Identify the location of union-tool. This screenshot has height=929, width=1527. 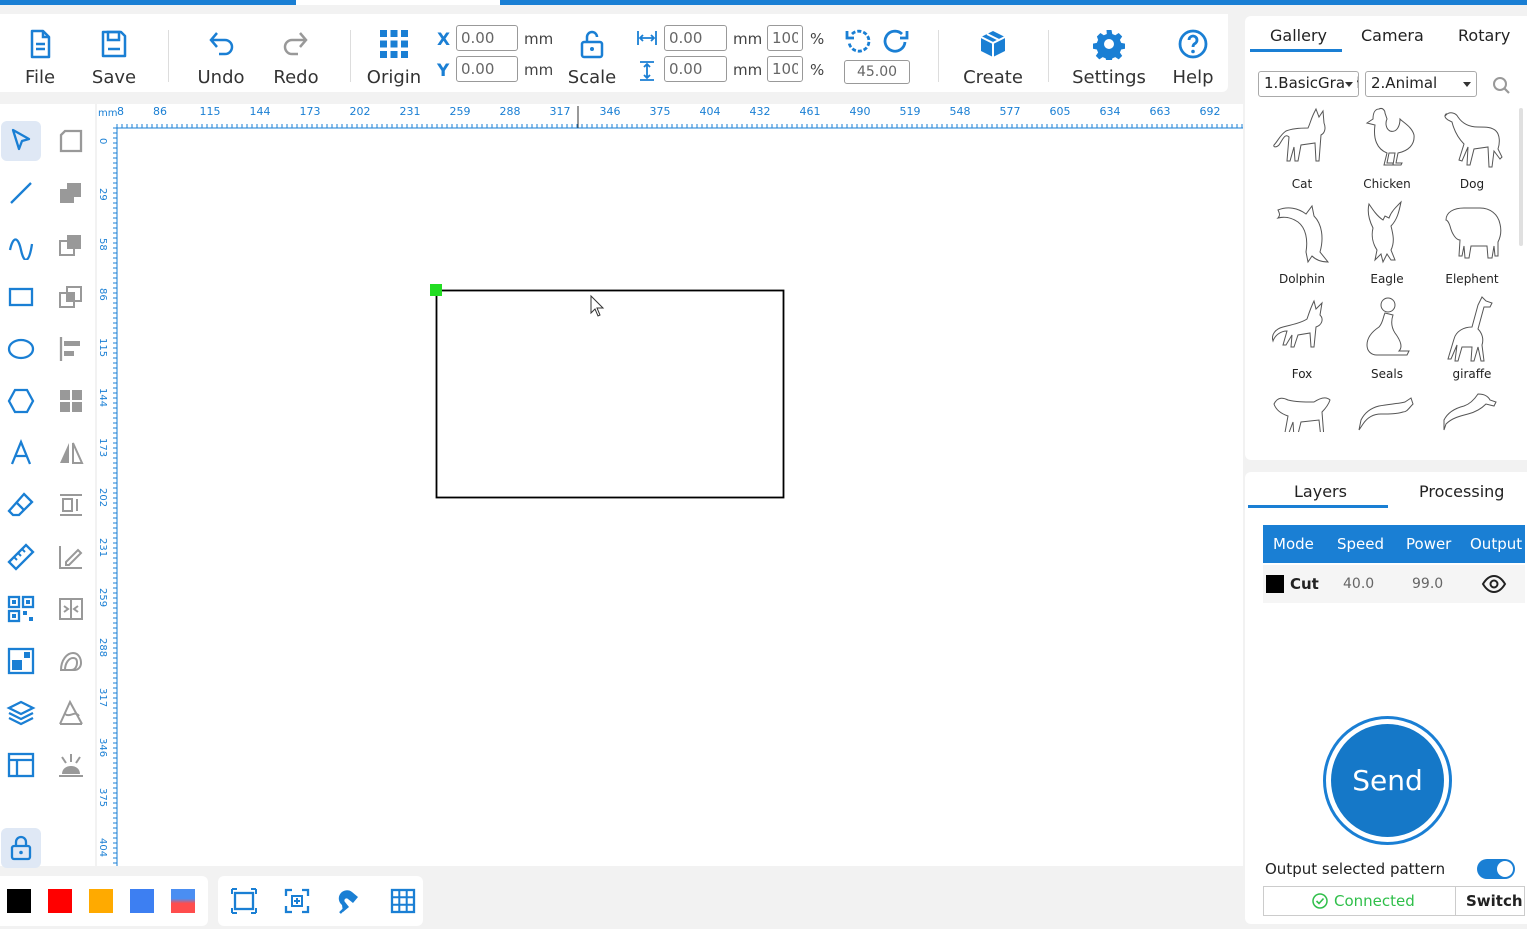
(71, 193).